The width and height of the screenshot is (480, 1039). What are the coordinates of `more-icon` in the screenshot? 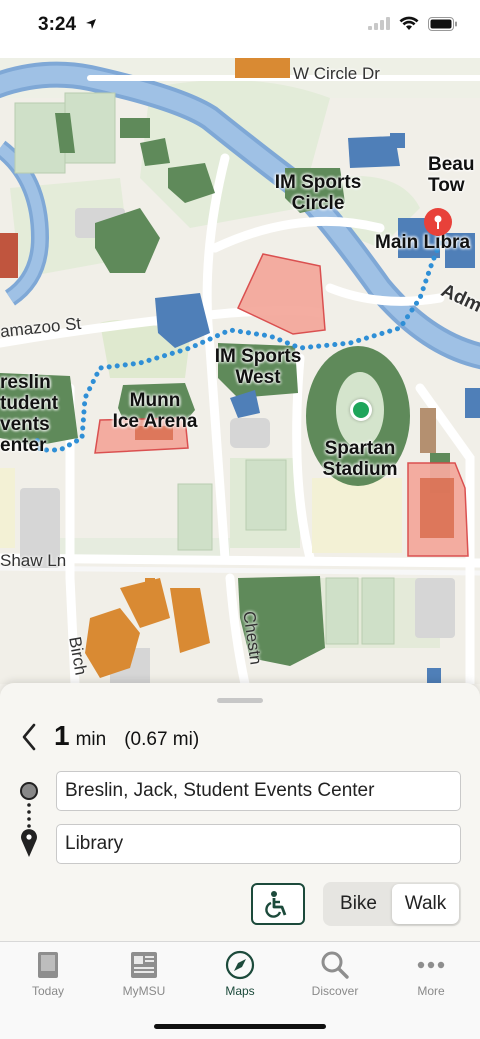 It's located at (431, 965).